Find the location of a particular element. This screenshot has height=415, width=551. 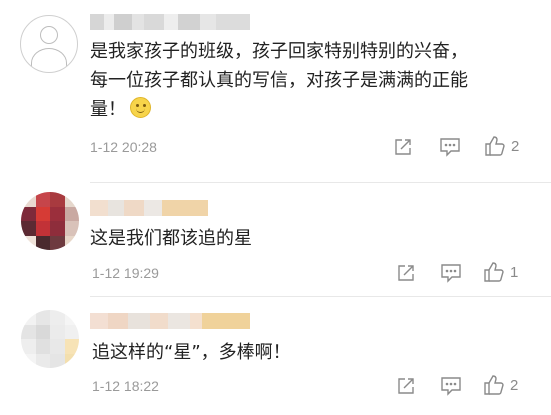

comment-text: 这是我们都该追的星 is located at coordinates (171, 238).